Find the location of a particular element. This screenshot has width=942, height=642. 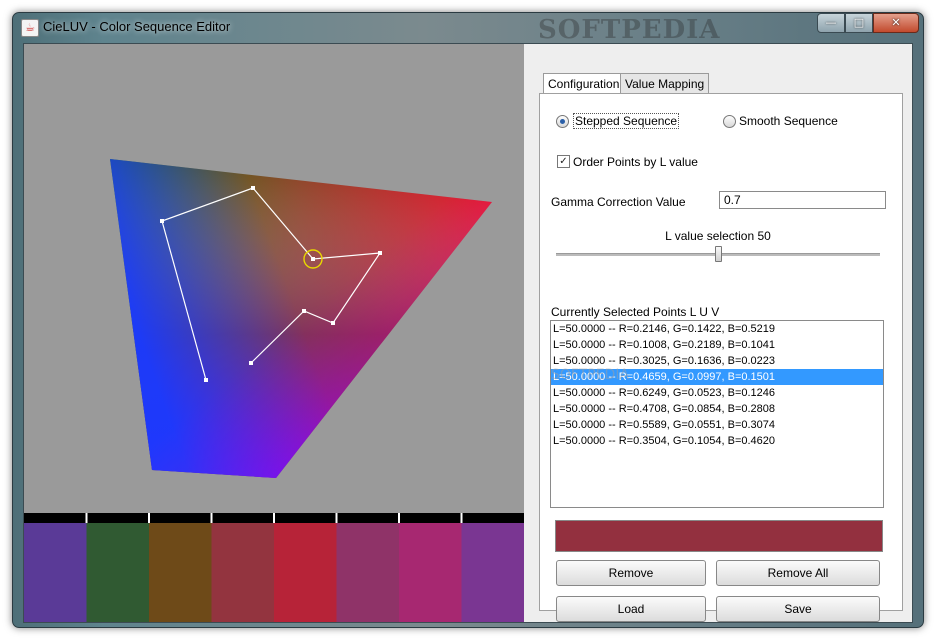

save-button: Save is located at coordinates (798, 609).